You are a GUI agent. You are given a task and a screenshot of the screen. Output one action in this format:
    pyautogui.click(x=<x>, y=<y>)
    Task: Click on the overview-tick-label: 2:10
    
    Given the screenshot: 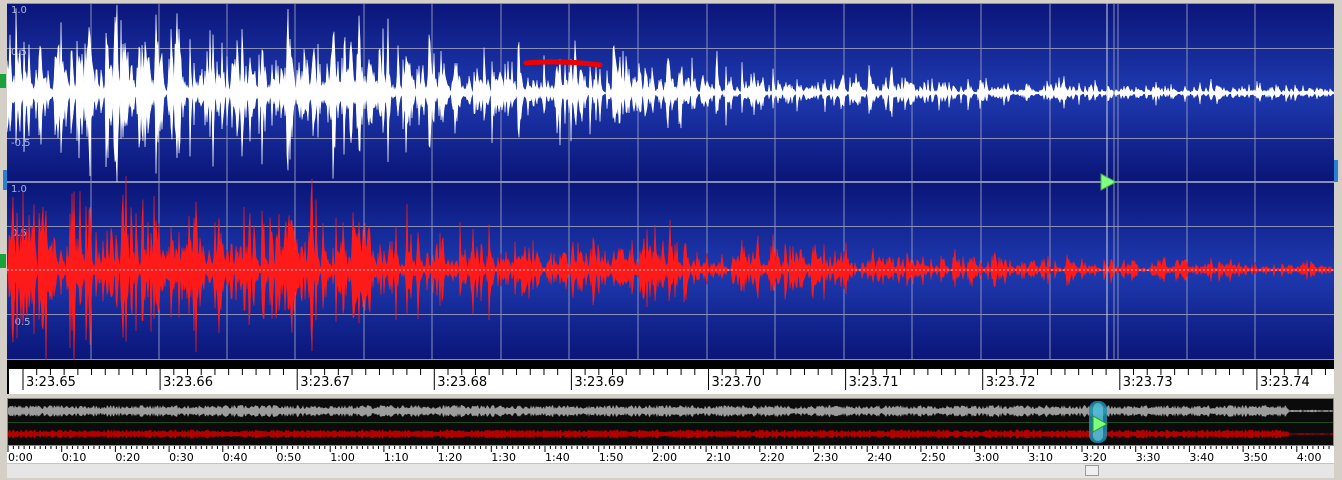 What is the action you would take?
    pyautogui.click(x=718, y=457)
    